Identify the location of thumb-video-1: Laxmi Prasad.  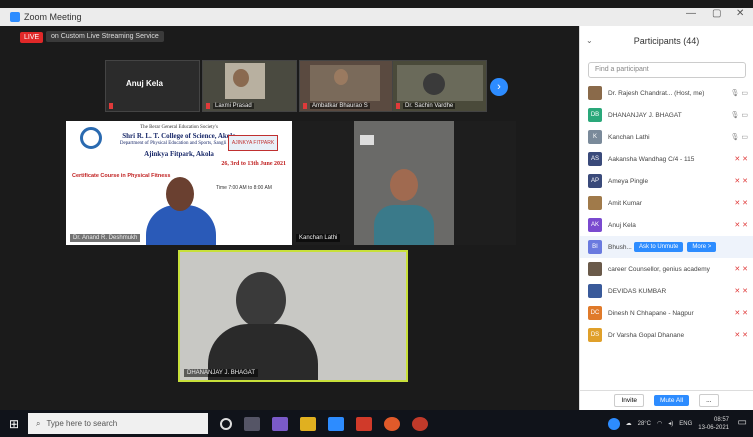
(249, 86).